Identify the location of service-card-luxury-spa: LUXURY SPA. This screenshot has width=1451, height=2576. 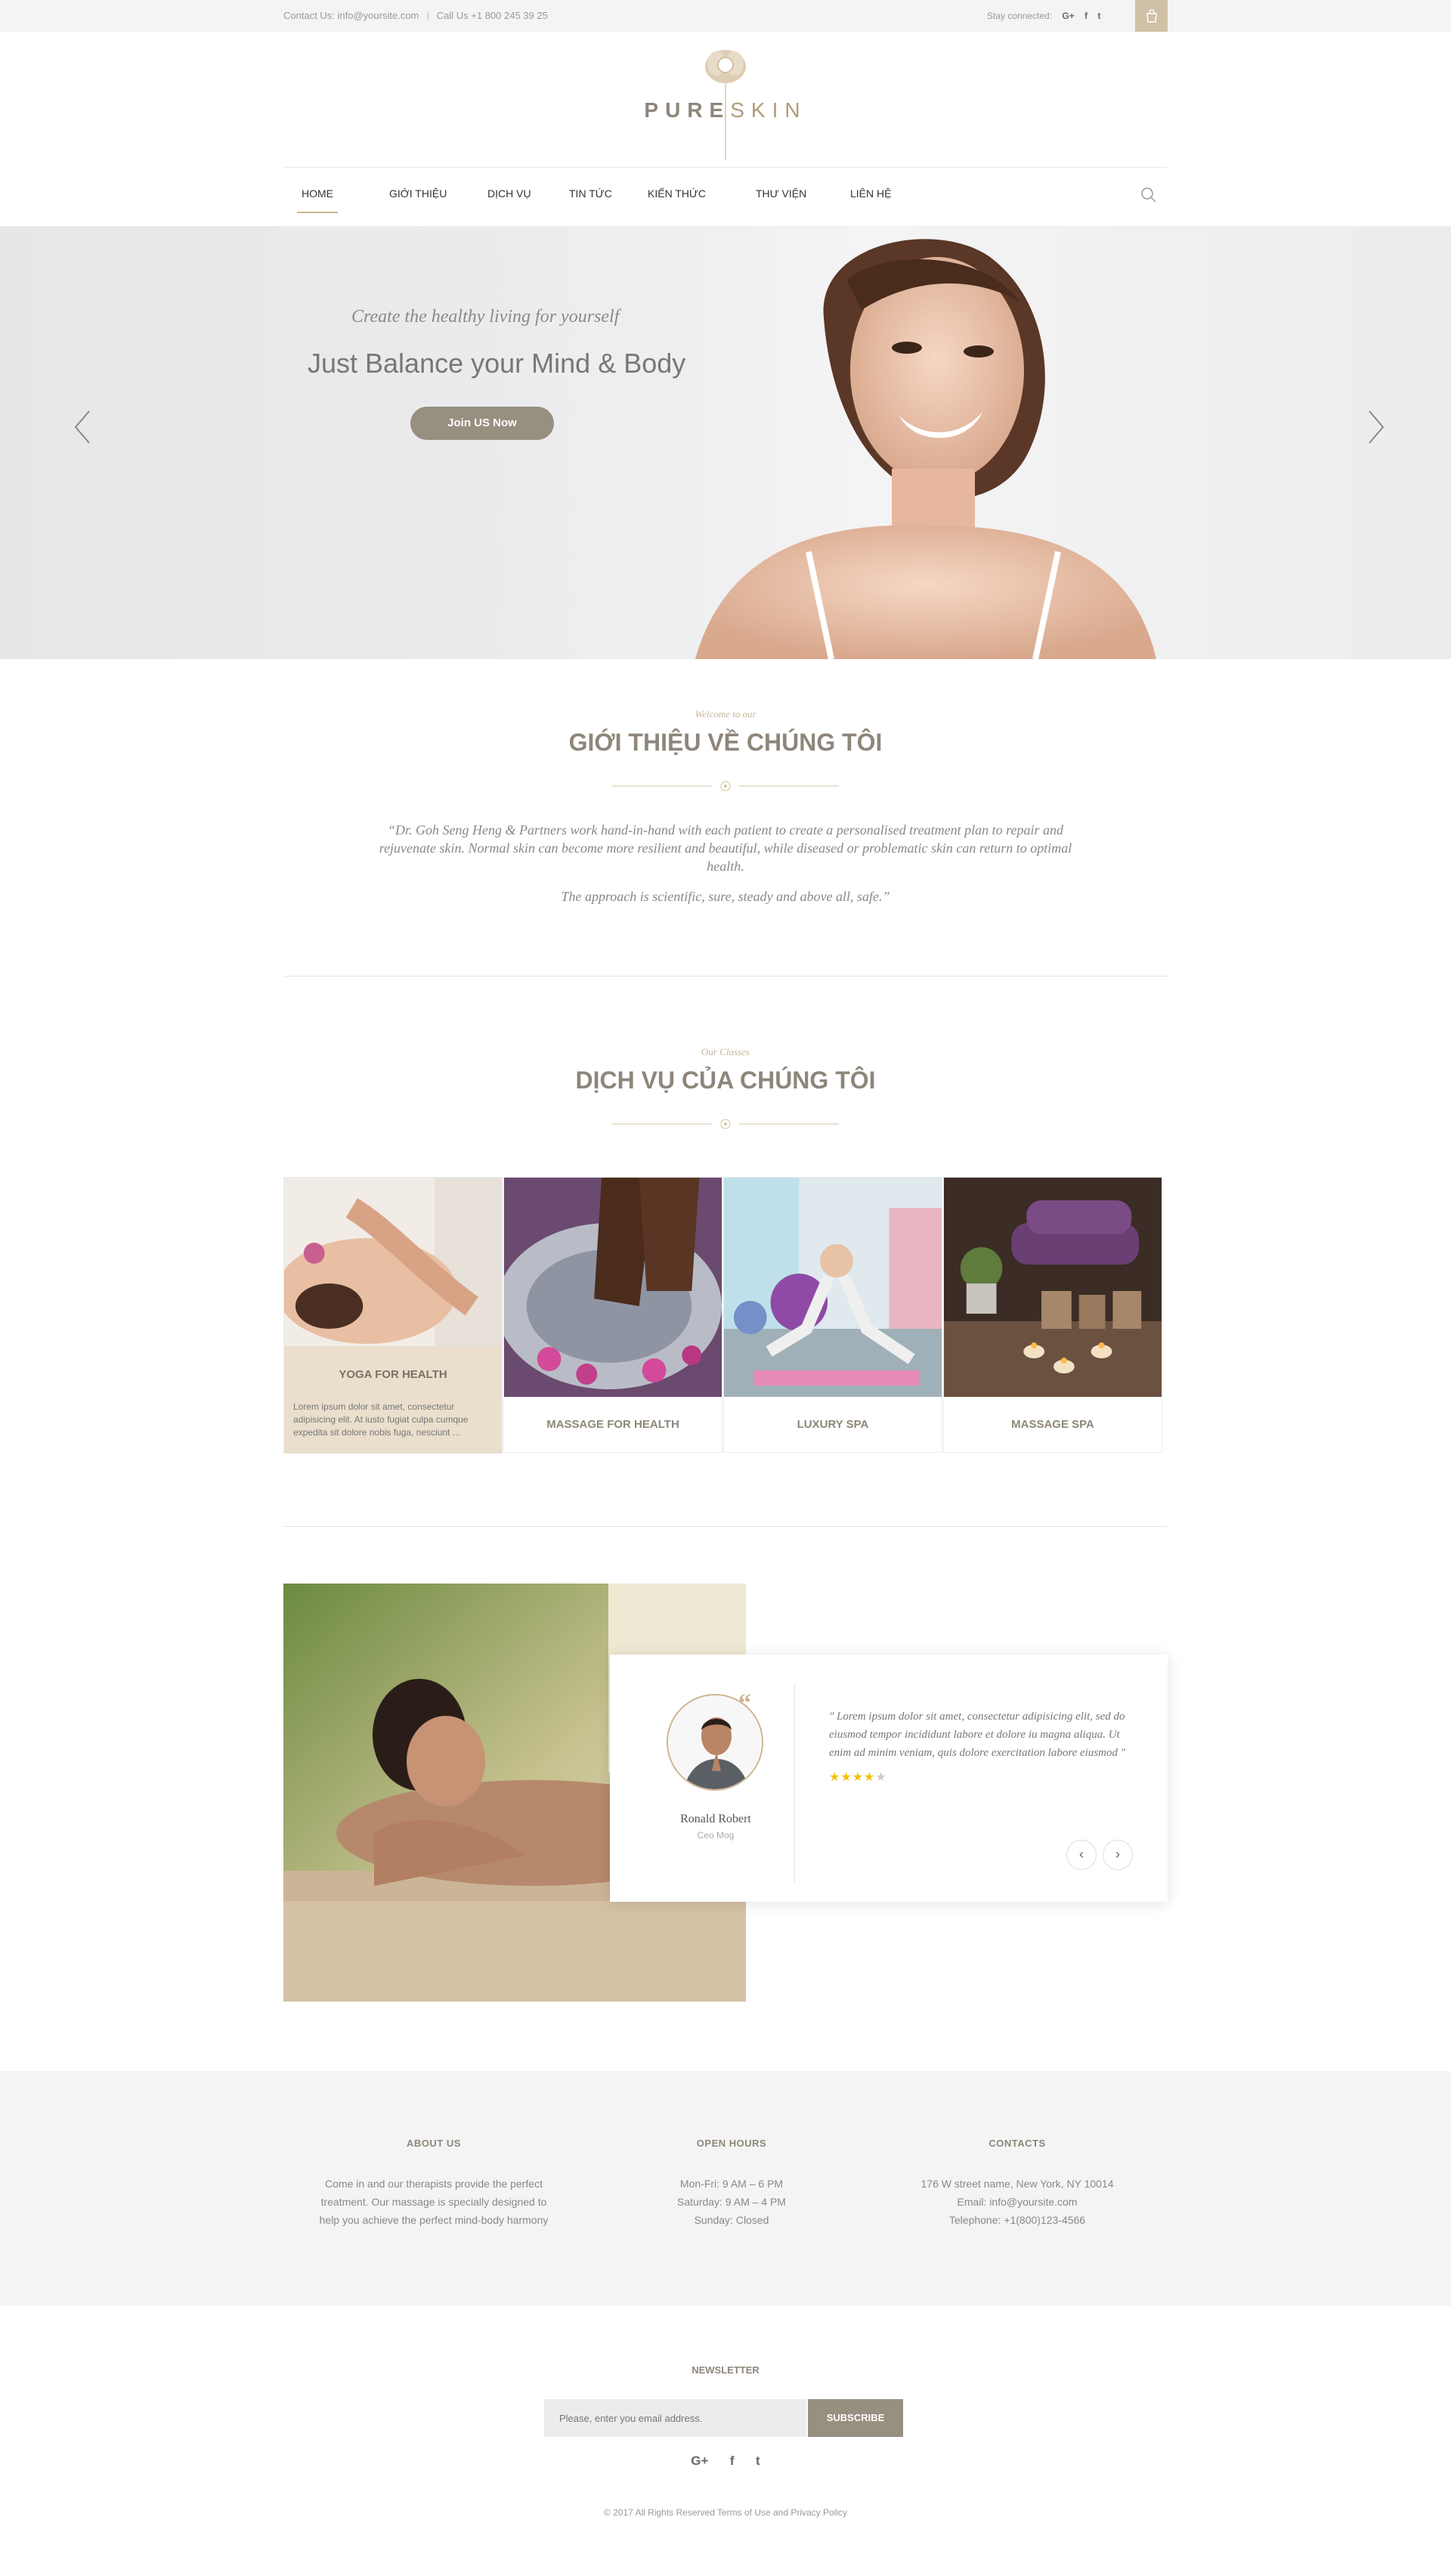
(833, 1315).